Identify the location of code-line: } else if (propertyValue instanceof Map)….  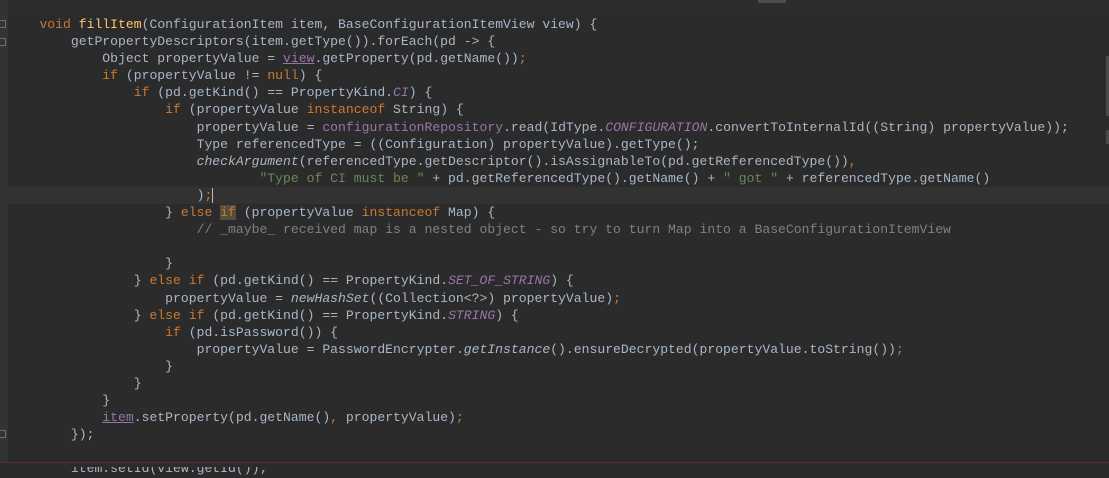
(538, 212).